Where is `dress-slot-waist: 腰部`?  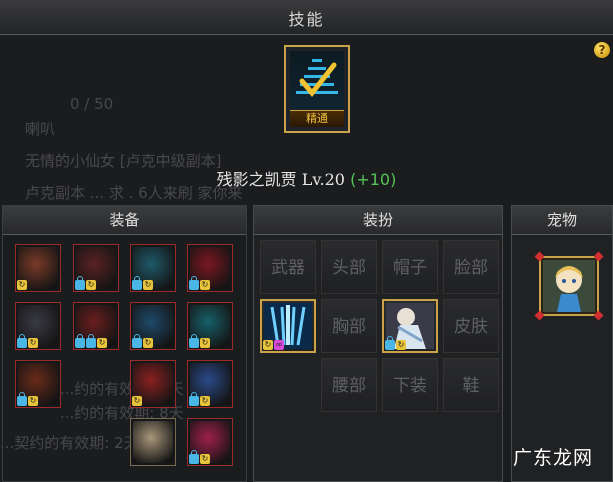
dress-slot-waist: 腰部 is located at coordinates (349, 385).